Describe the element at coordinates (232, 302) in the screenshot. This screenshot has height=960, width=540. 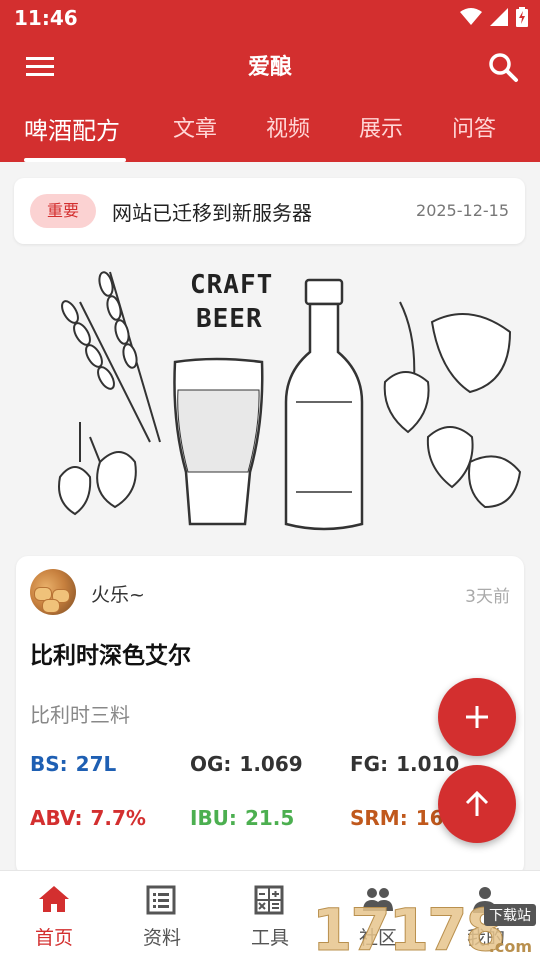
I see `craft-beer-text: CRAFT BEER` at that location.